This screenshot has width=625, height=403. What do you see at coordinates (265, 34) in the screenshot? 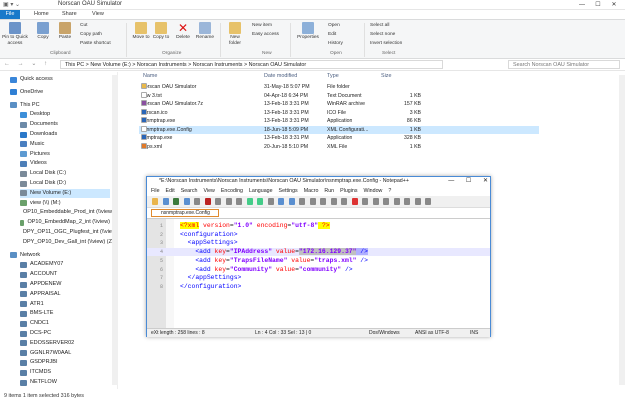
I see `easy-access-button: Easy access` at bounding box center [265, 34].